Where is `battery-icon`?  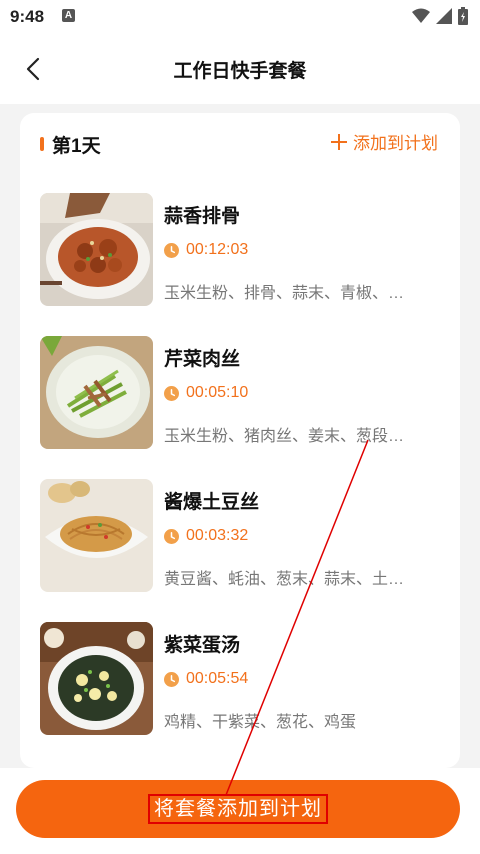
battery-icon is located at coordinates (463, 16).